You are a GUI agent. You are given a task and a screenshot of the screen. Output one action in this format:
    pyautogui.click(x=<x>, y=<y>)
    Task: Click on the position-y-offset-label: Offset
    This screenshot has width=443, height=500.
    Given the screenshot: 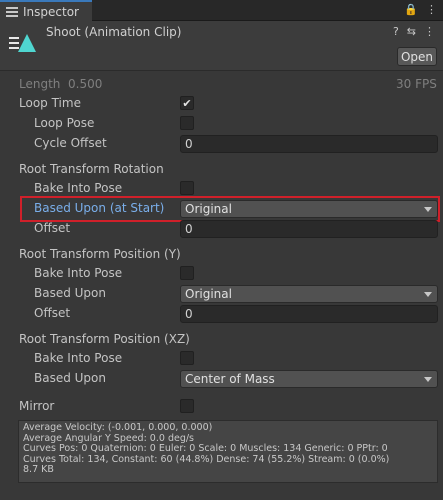 What is the action you would take?
    pyautogui.click(x=52, y=313)
    